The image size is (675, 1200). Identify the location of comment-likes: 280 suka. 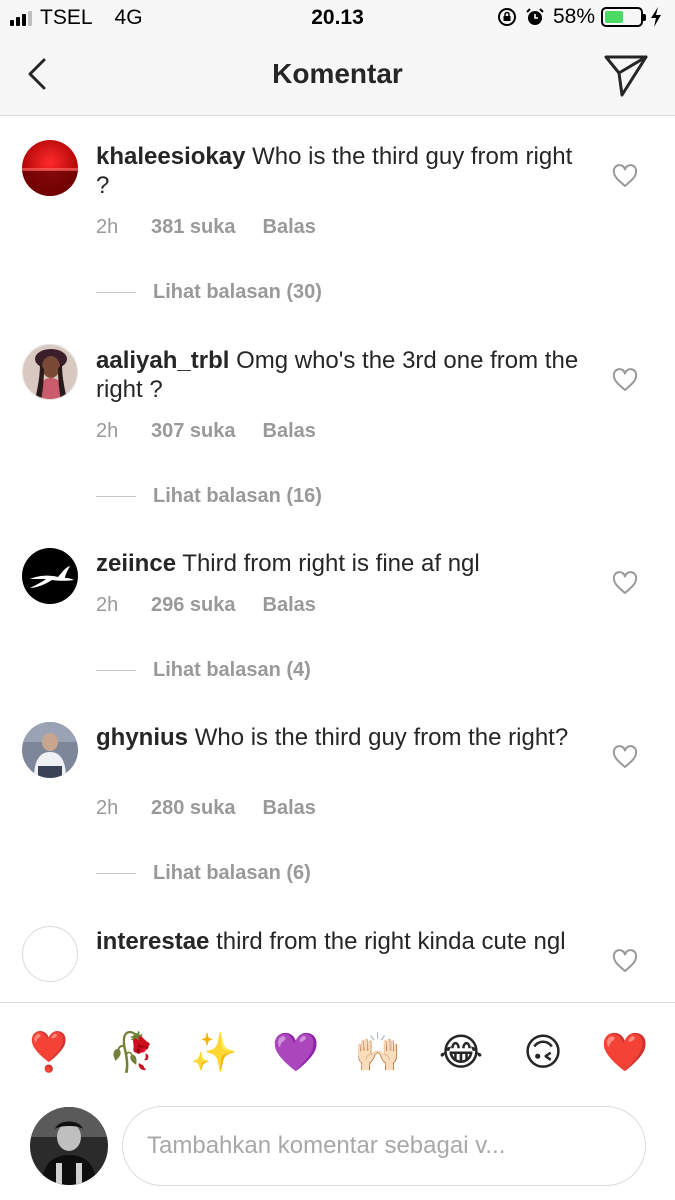
(193, 808).